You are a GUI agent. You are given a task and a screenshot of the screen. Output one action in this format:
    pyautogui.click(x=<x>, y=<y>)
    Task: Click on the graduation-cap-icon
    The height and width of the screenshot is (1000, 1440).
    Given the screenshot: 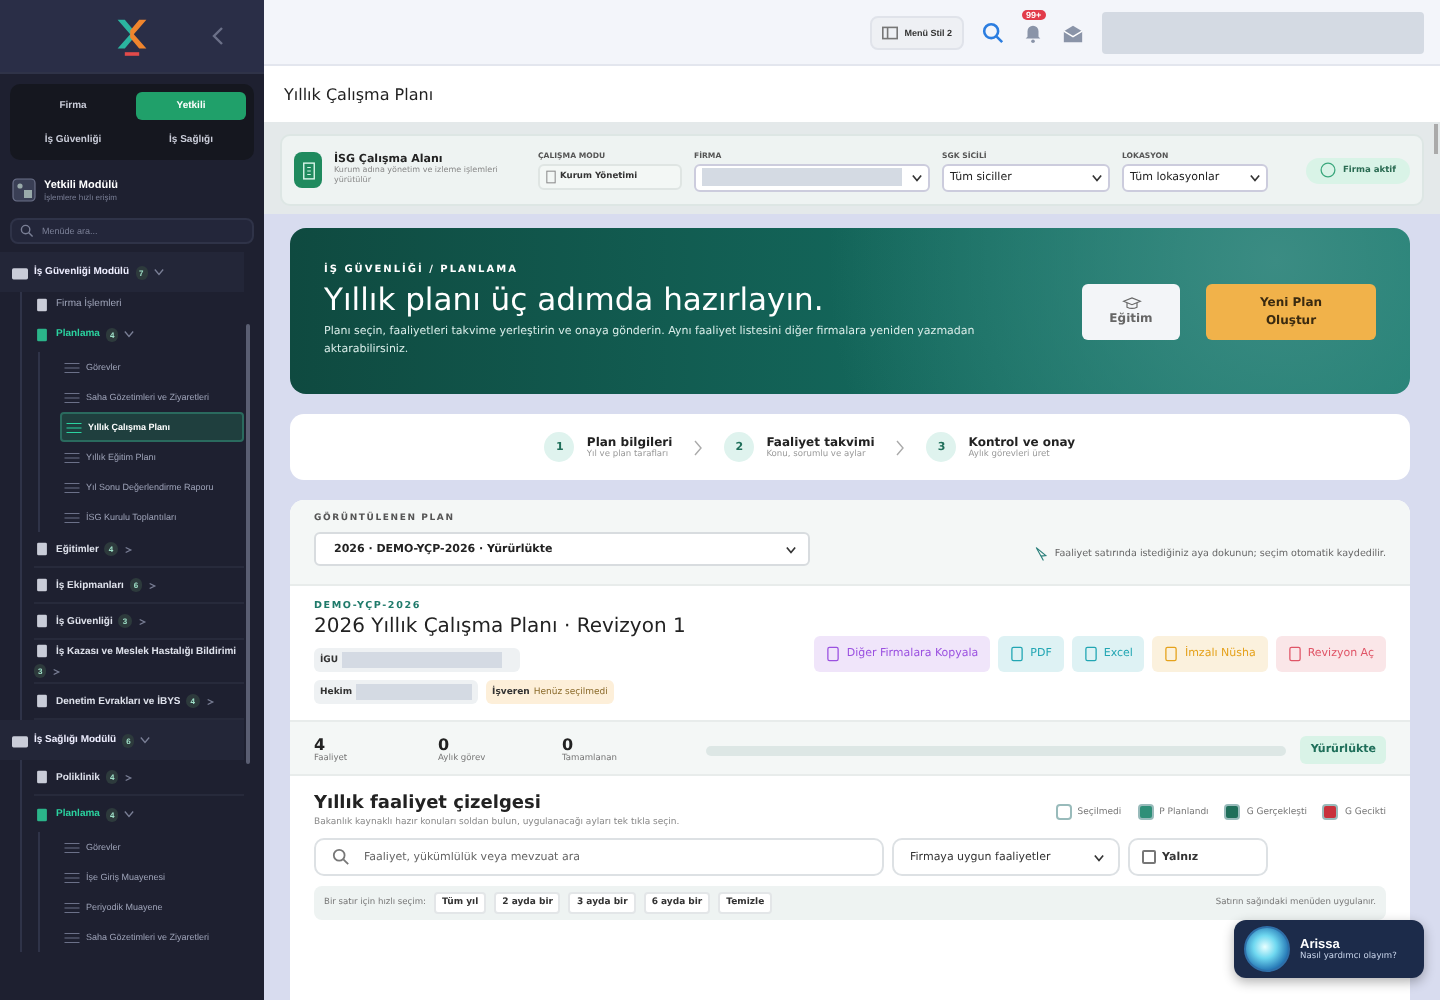 What is the action you would take?
    pyautogui.click(x=1131, y=303)
    